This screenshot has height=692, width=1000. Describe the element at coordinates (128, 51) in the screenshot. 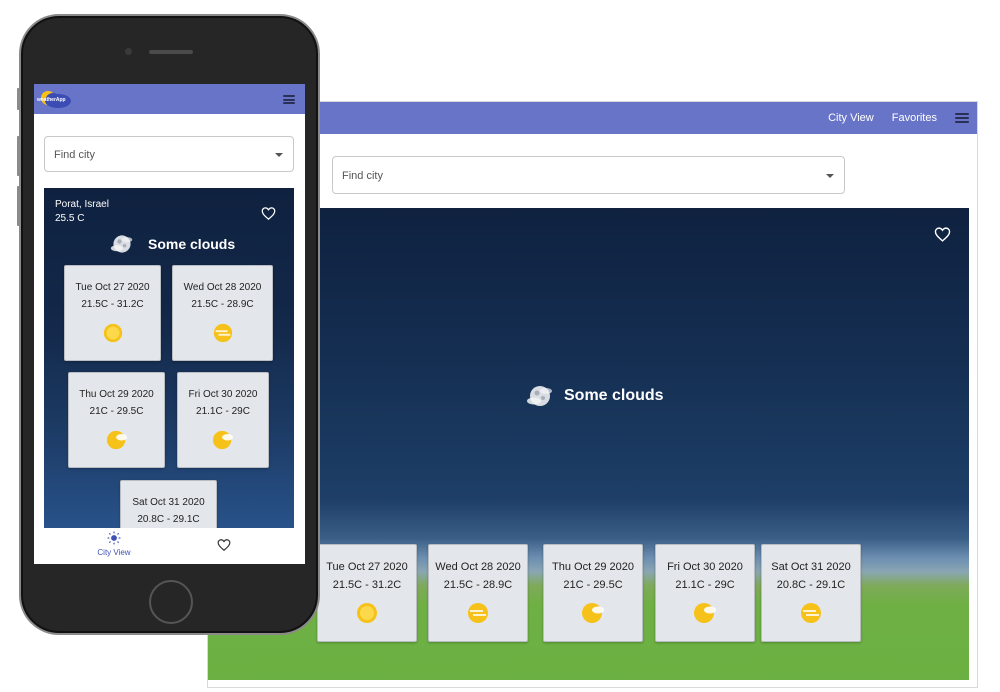

I see `phone-camera` at that location.